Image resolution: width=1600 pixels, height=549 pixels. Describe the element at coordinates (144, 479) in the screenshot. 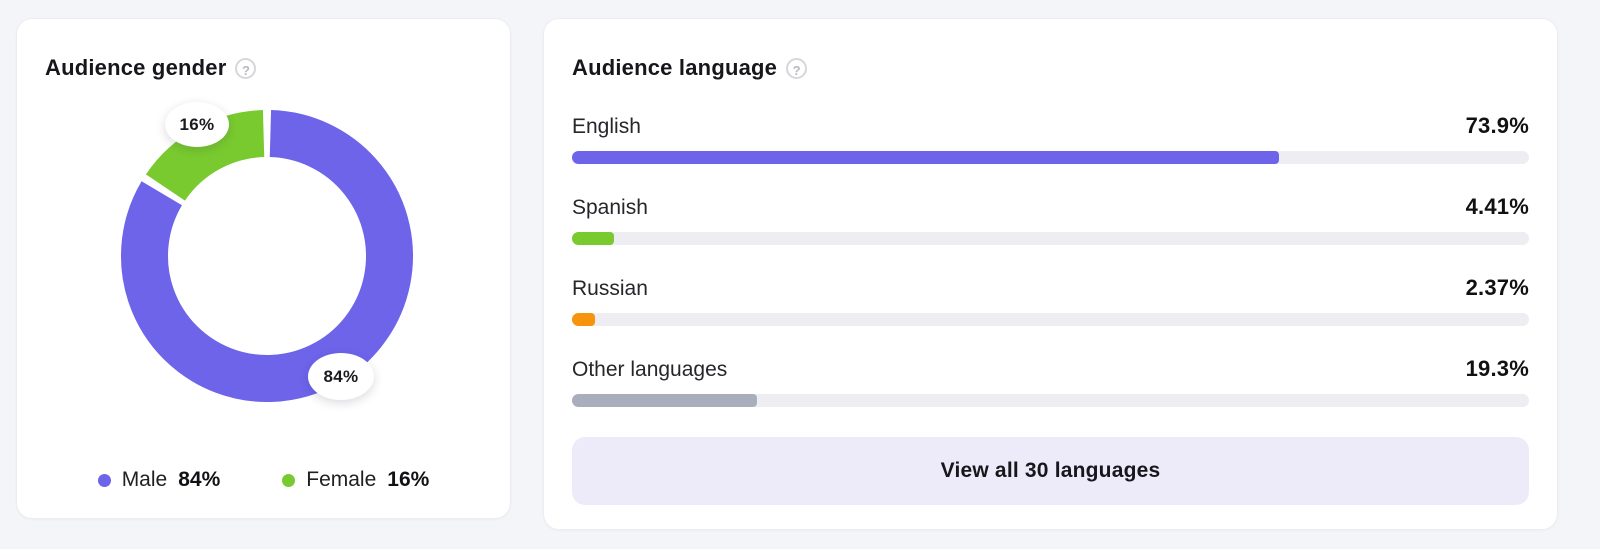

I see `legend-male-label: Male` at that location.